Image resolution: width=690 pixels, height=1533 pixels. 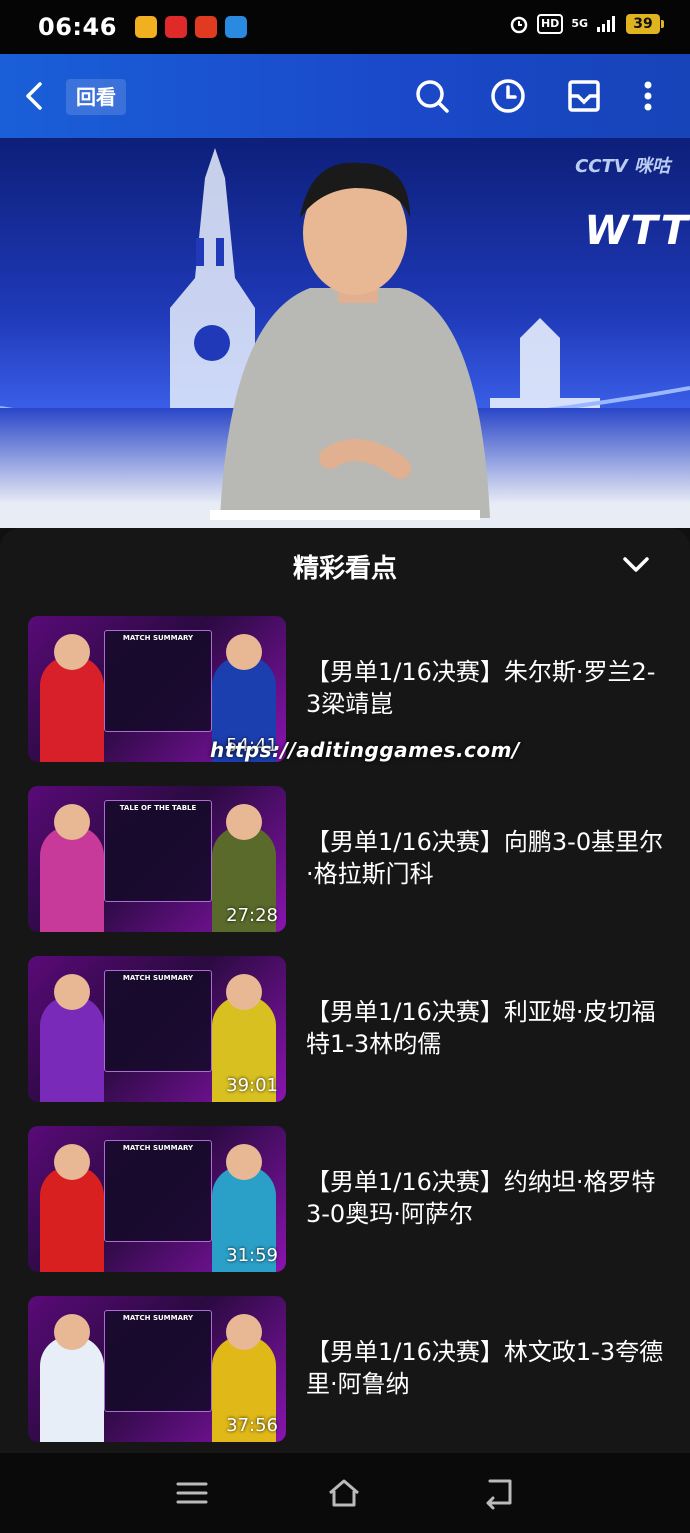 What do you see at coordinates (486, 1368) in the screenshot?
I see `item-title: 【男单1/16决赛】林文政1-3夸德里·阿鲁纳` at bounding box center [486, 1368].